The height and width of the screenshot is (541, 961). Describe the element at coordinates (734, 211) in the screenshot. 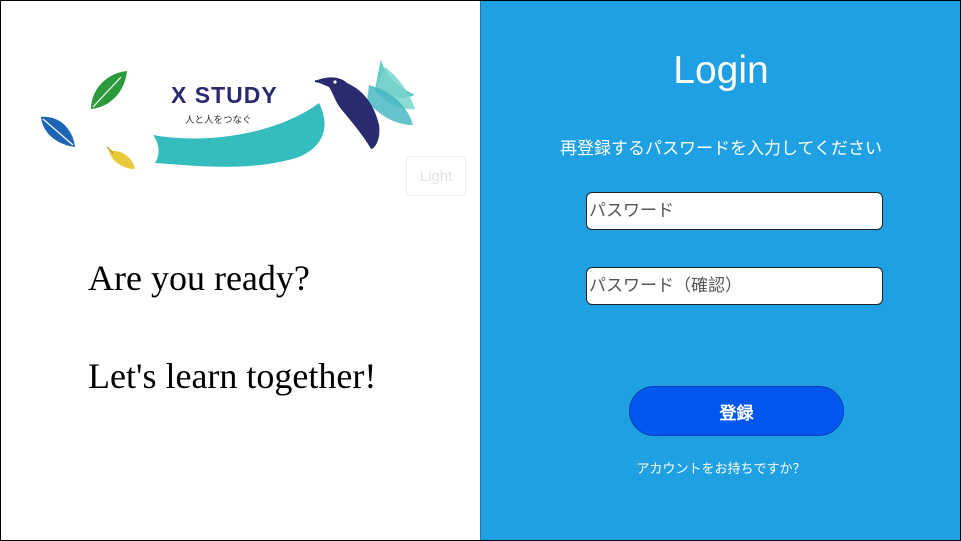

I see `password-input` at that location.